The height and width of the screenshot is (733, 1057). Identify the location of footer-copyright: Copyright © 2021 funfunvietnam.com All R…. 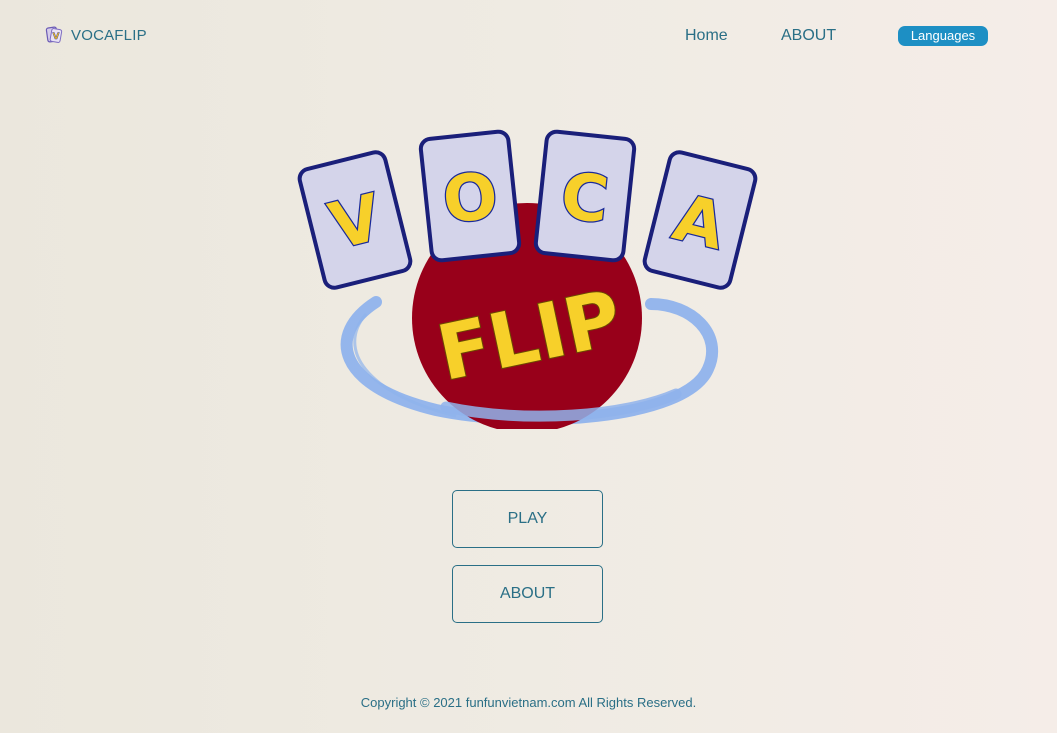
(528, 702).